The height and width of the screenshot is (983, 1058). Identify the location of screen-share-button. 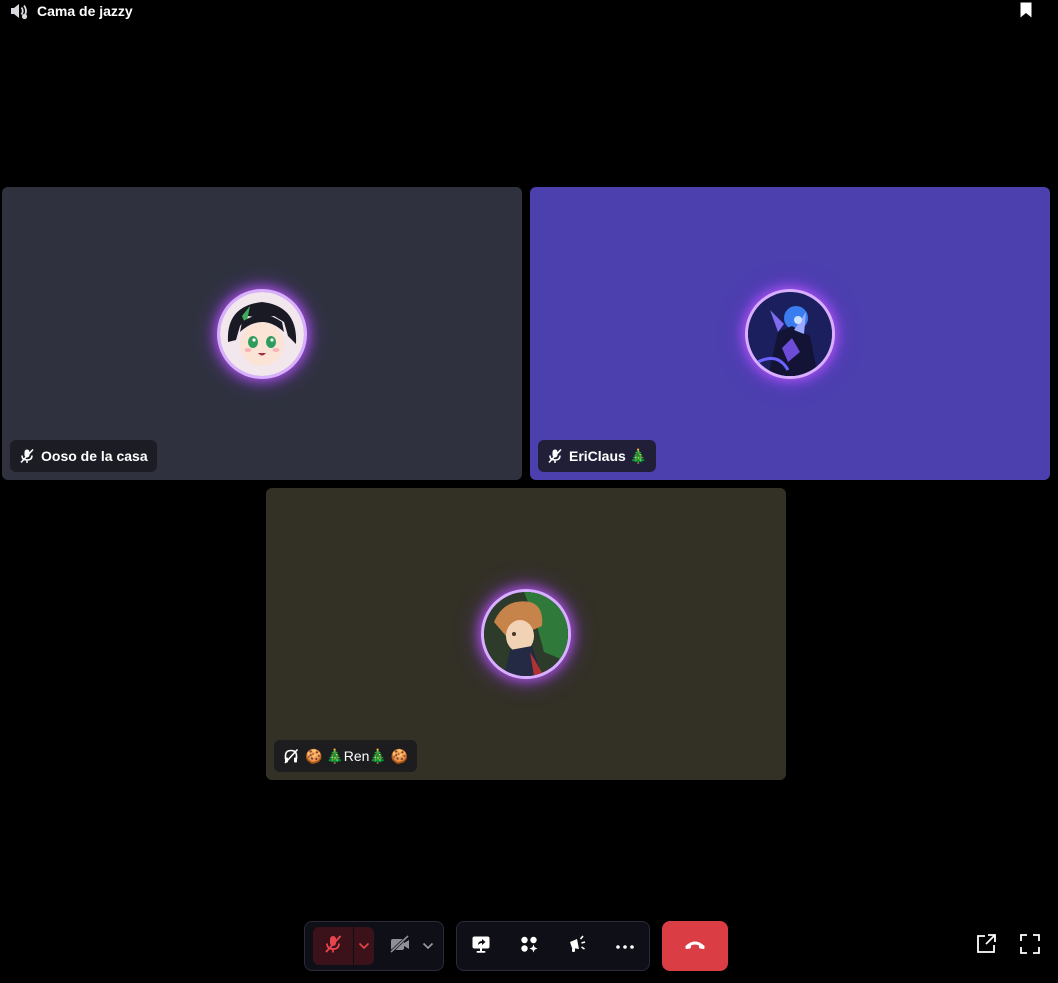
(481, 946).